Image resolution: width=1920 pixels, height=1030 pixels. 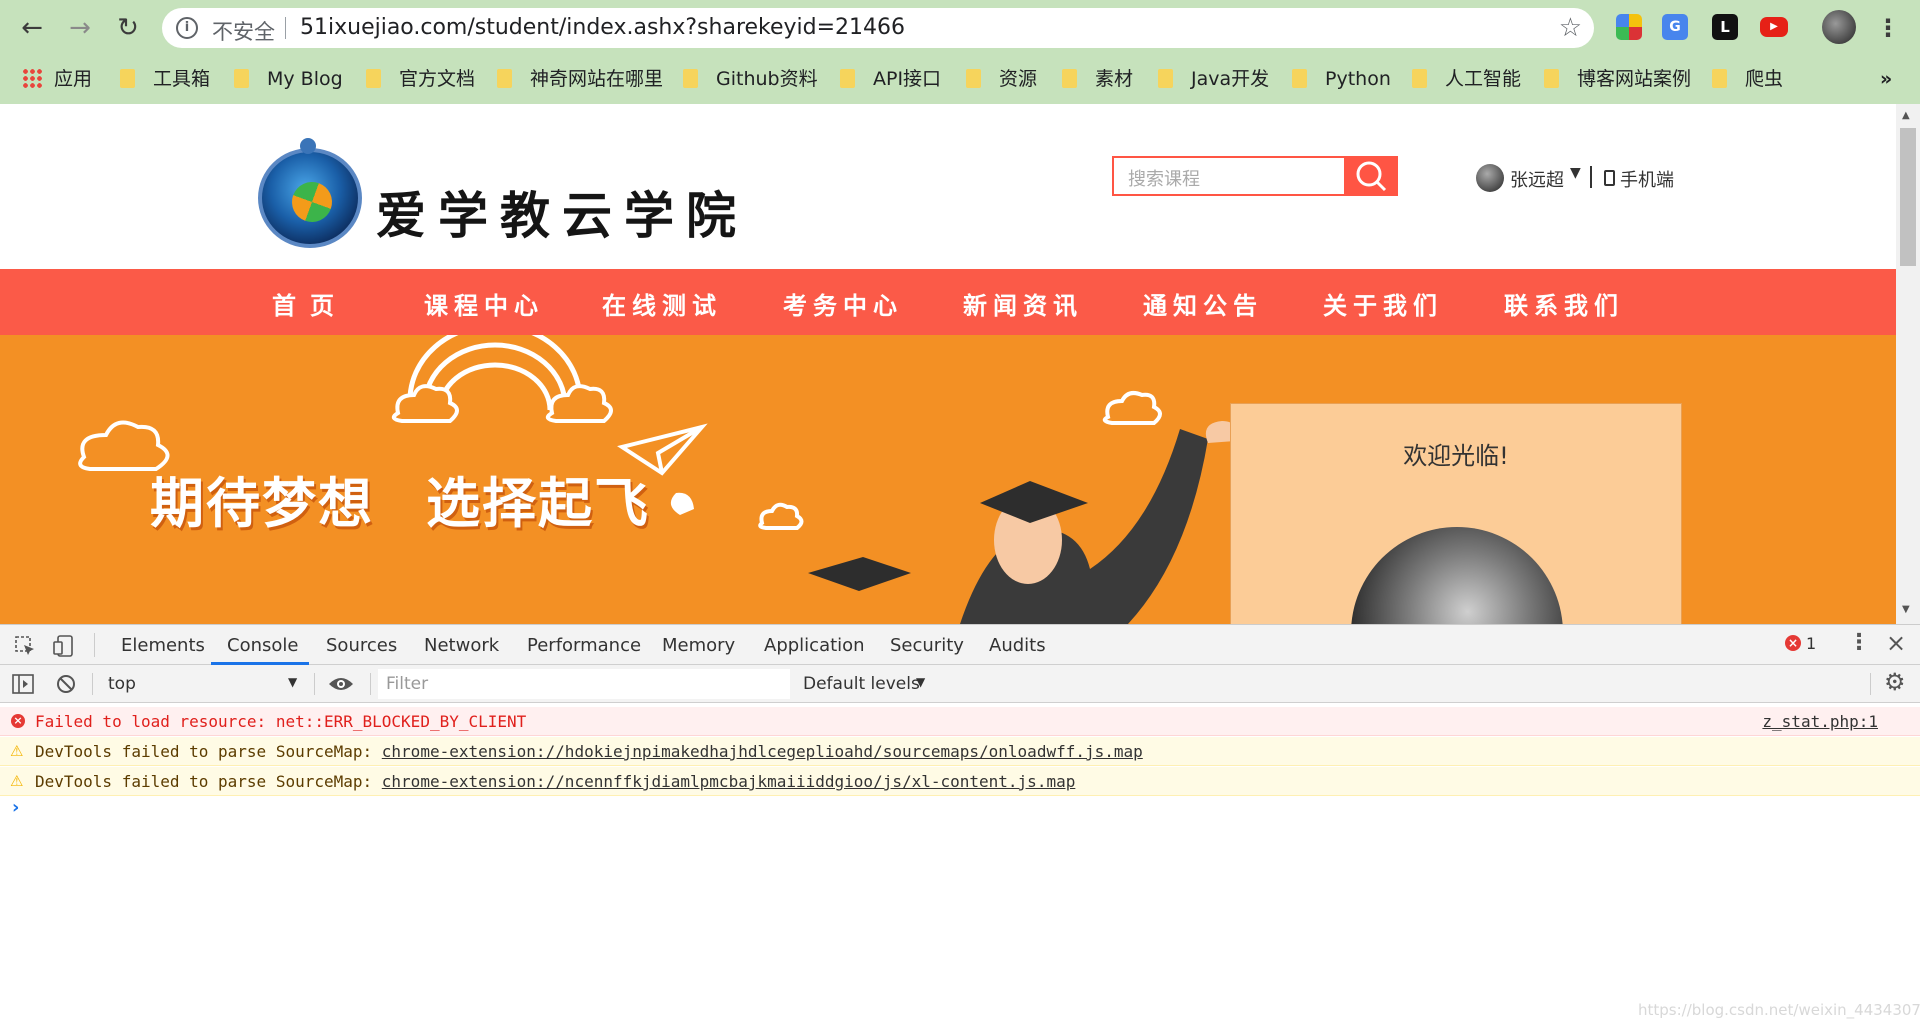 I want to click on page-scrollbar: ▲ ▼, so click(x=1908, y=364).